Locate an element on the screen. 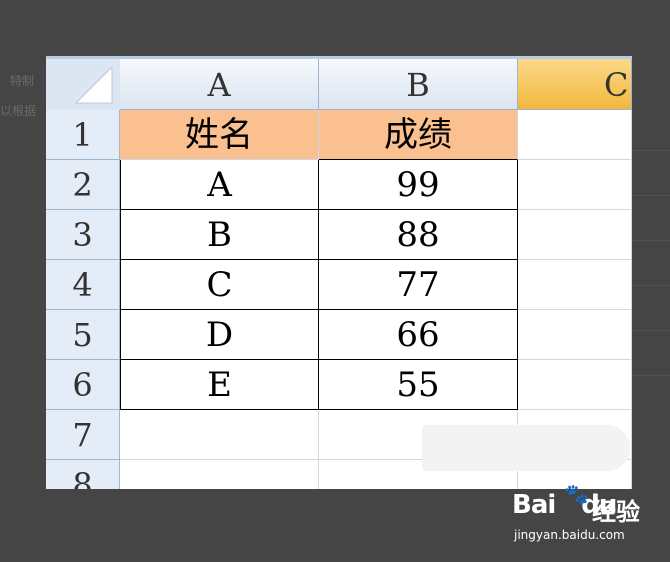  watermark-url: jingyan.baidu.com is located at coordinates (569, 535).